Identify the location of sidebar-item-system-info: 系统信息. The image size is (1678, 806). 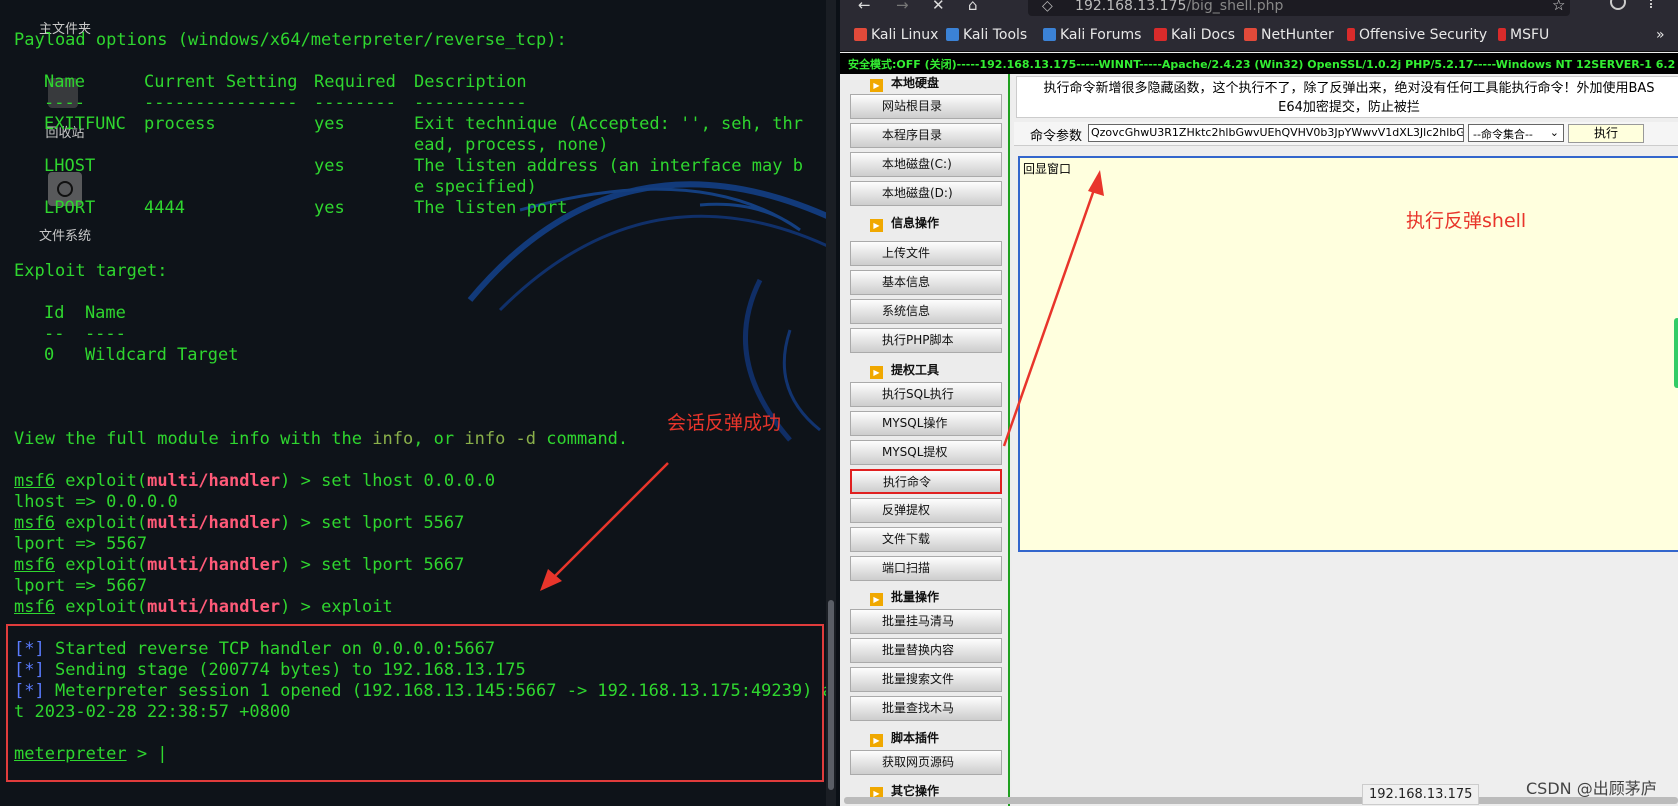
(926, 311).